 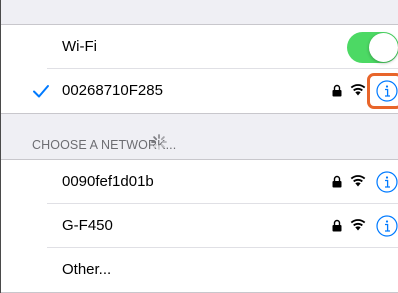 I want to click on wifi-toggle-switch, so click(x=372, y=47).